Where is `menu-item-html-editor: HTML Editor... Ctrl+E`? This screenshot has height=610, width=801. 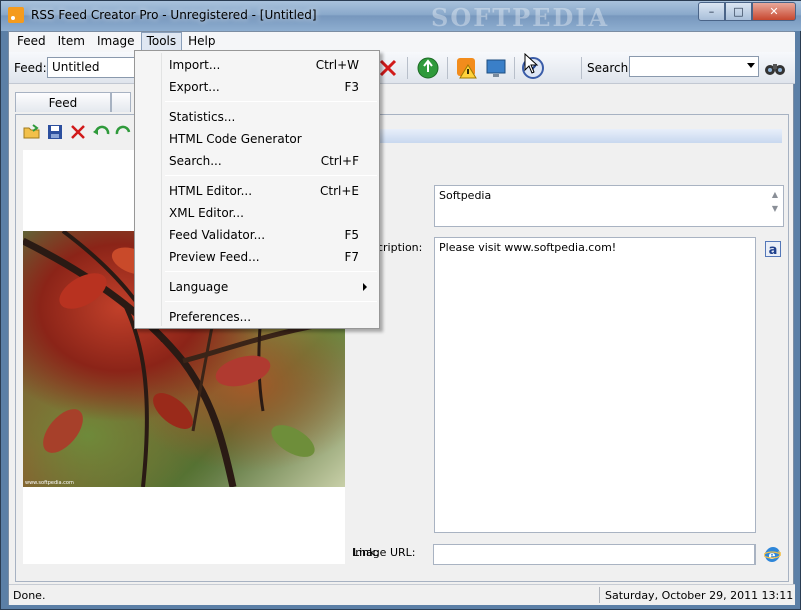 menu-item-html-editor: HTML Editor... Ctrl+E is located at coordinates (257, 191).